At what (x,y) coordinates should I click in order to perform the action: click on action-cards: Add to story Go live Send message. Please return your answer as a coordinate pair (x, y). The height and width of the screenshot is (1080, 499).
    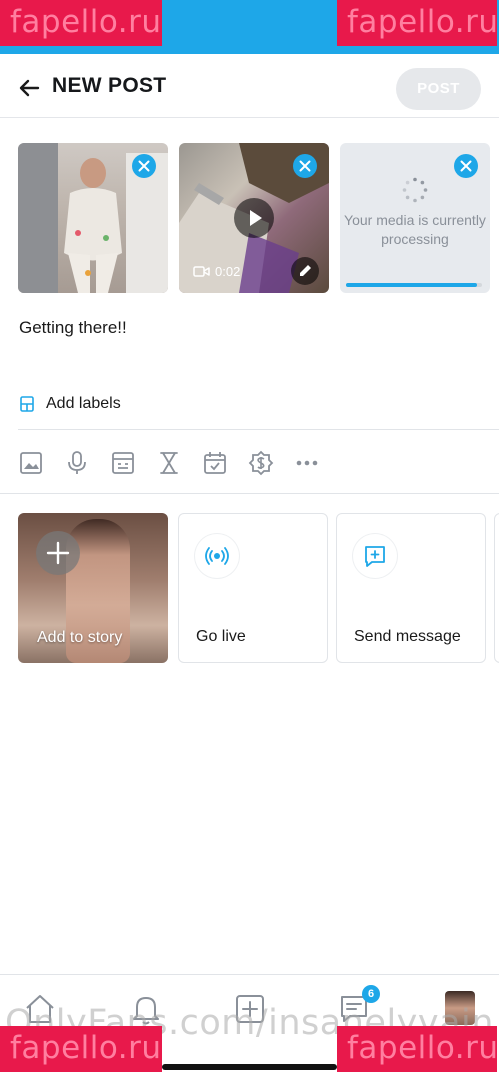
    Looking at the image, I should click on (258, 588).